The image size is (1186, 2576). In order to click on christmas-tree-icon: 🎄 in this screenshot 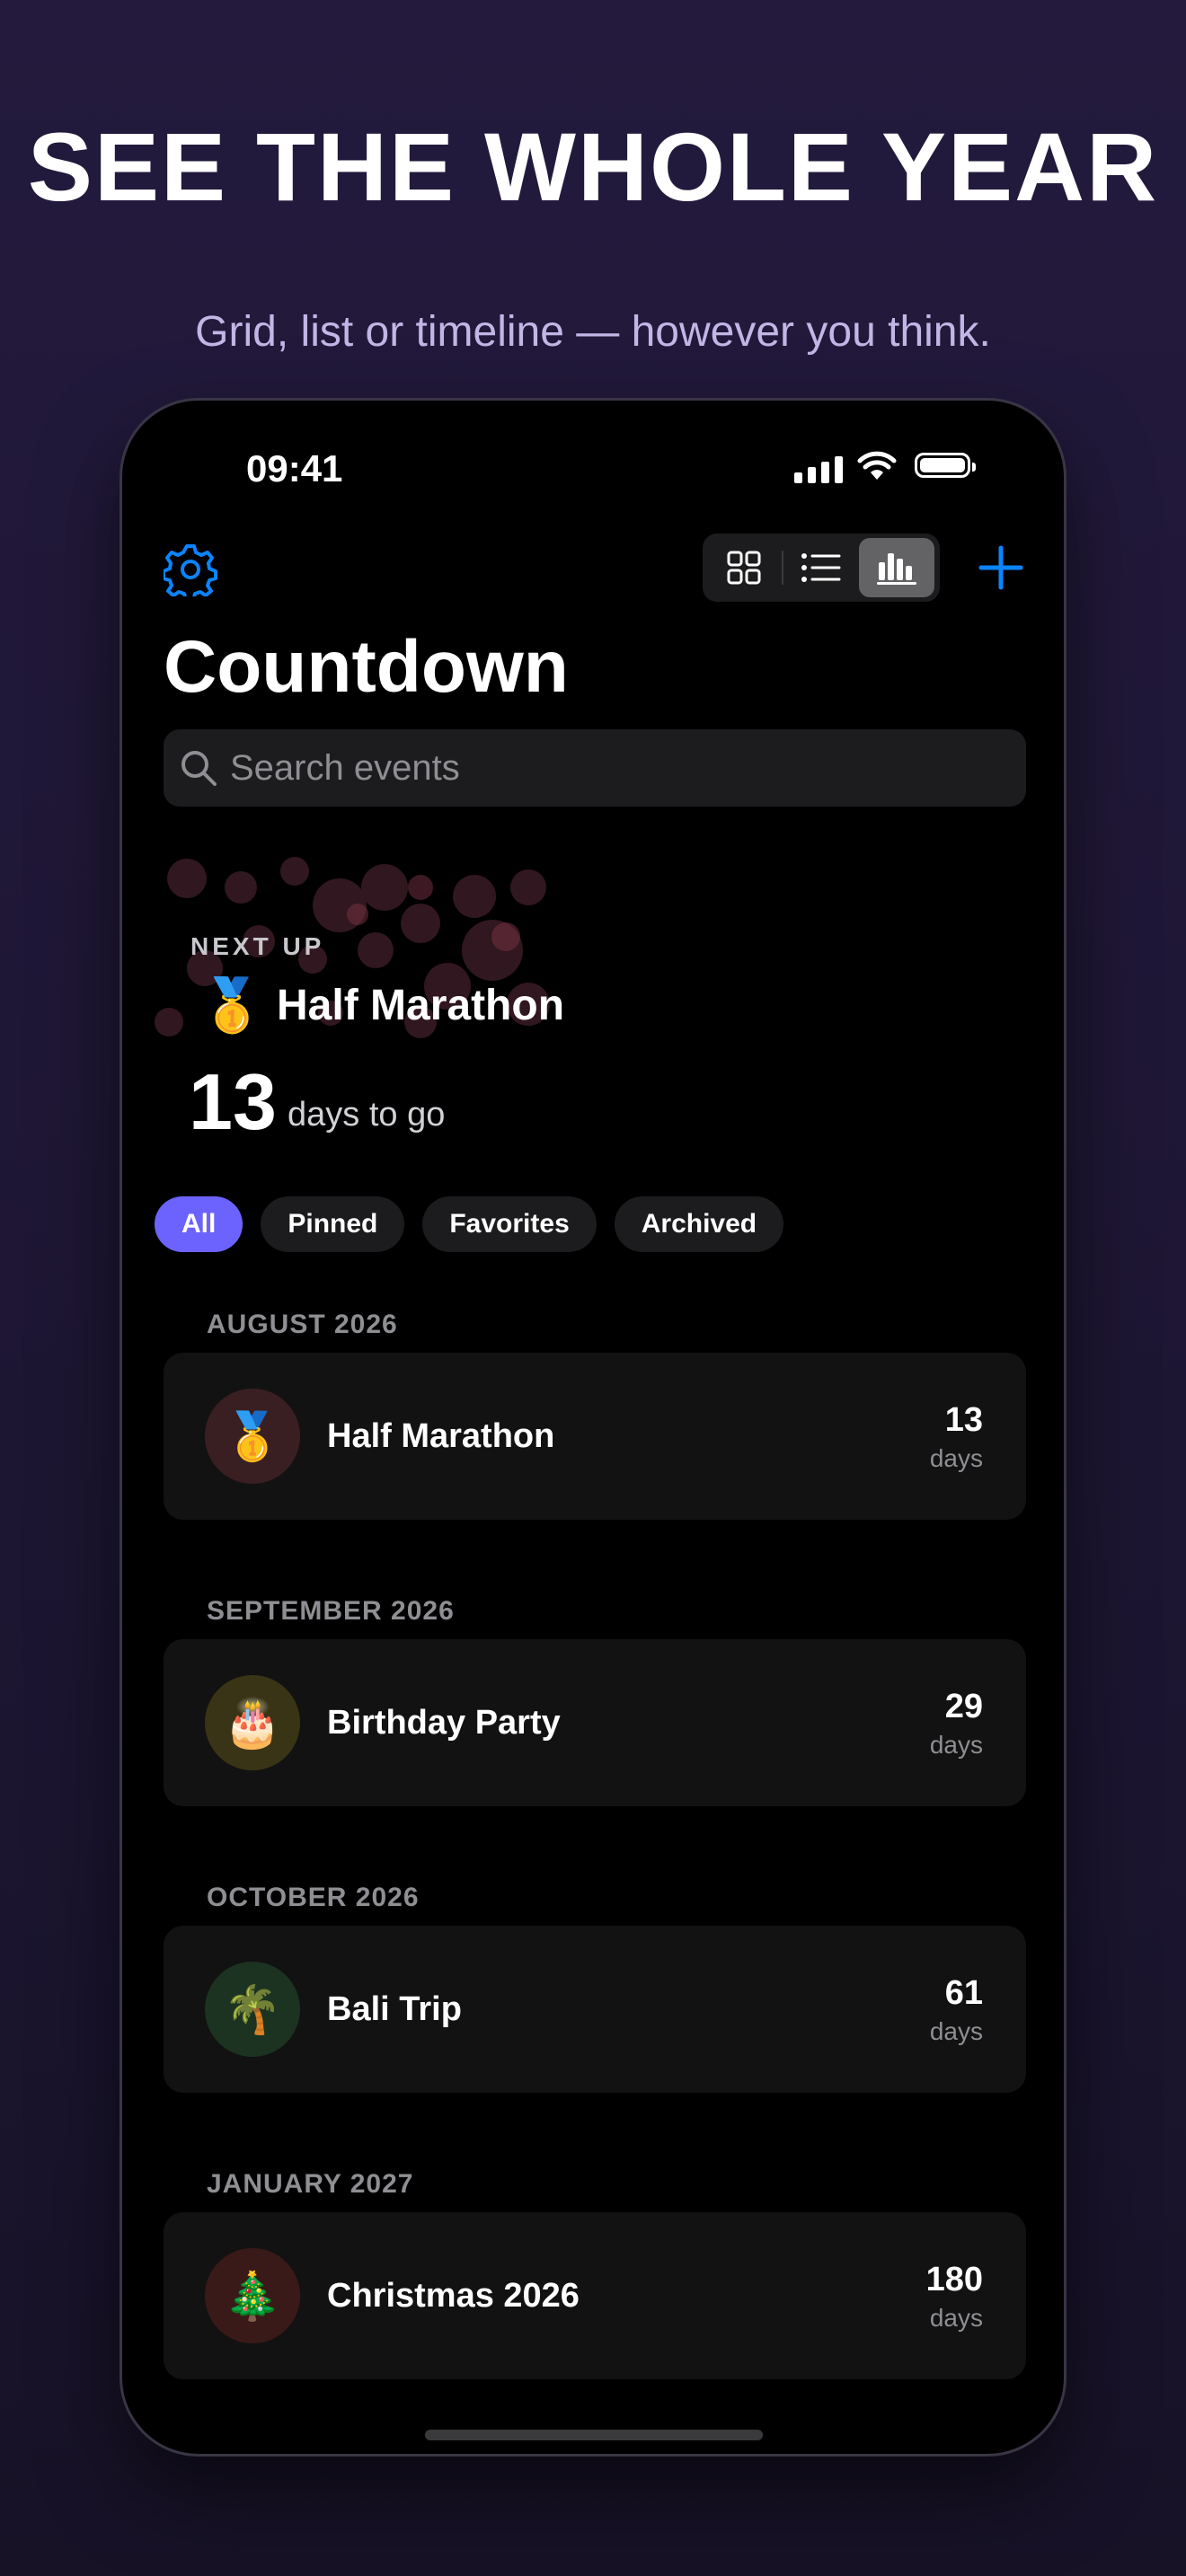, I will do `click(253, 2295)`.